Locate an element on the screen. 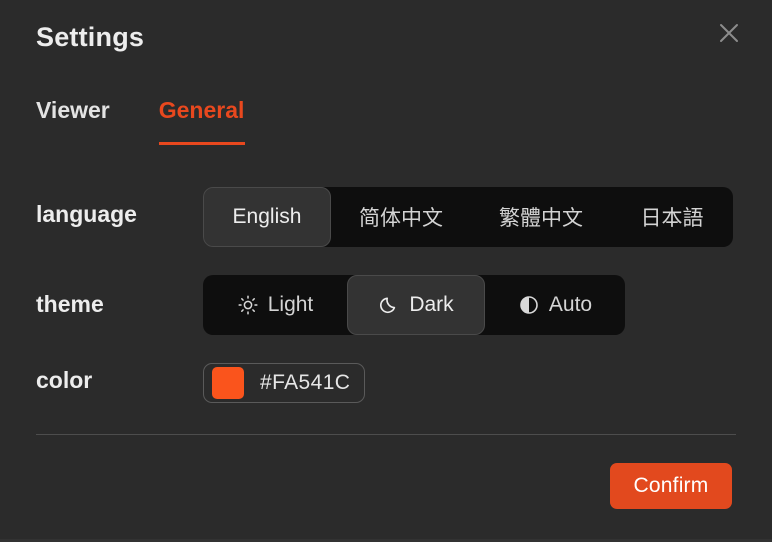  theme-option-label: Dark is located at coordinates (431, 304).